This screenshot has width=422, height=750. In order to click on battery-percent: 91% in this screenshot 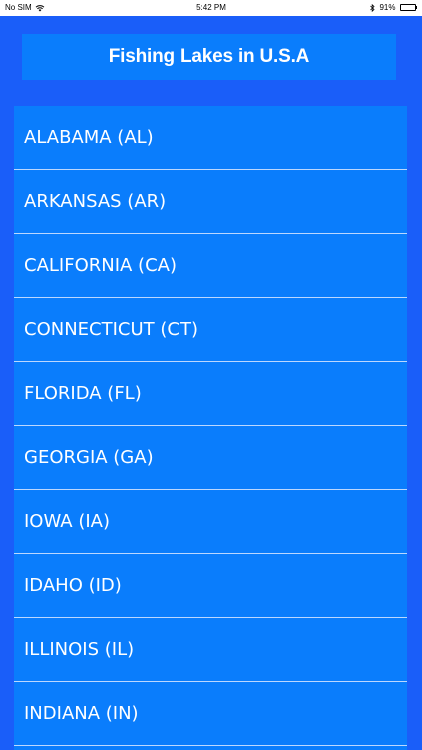, I will do `click(387, 7)`.